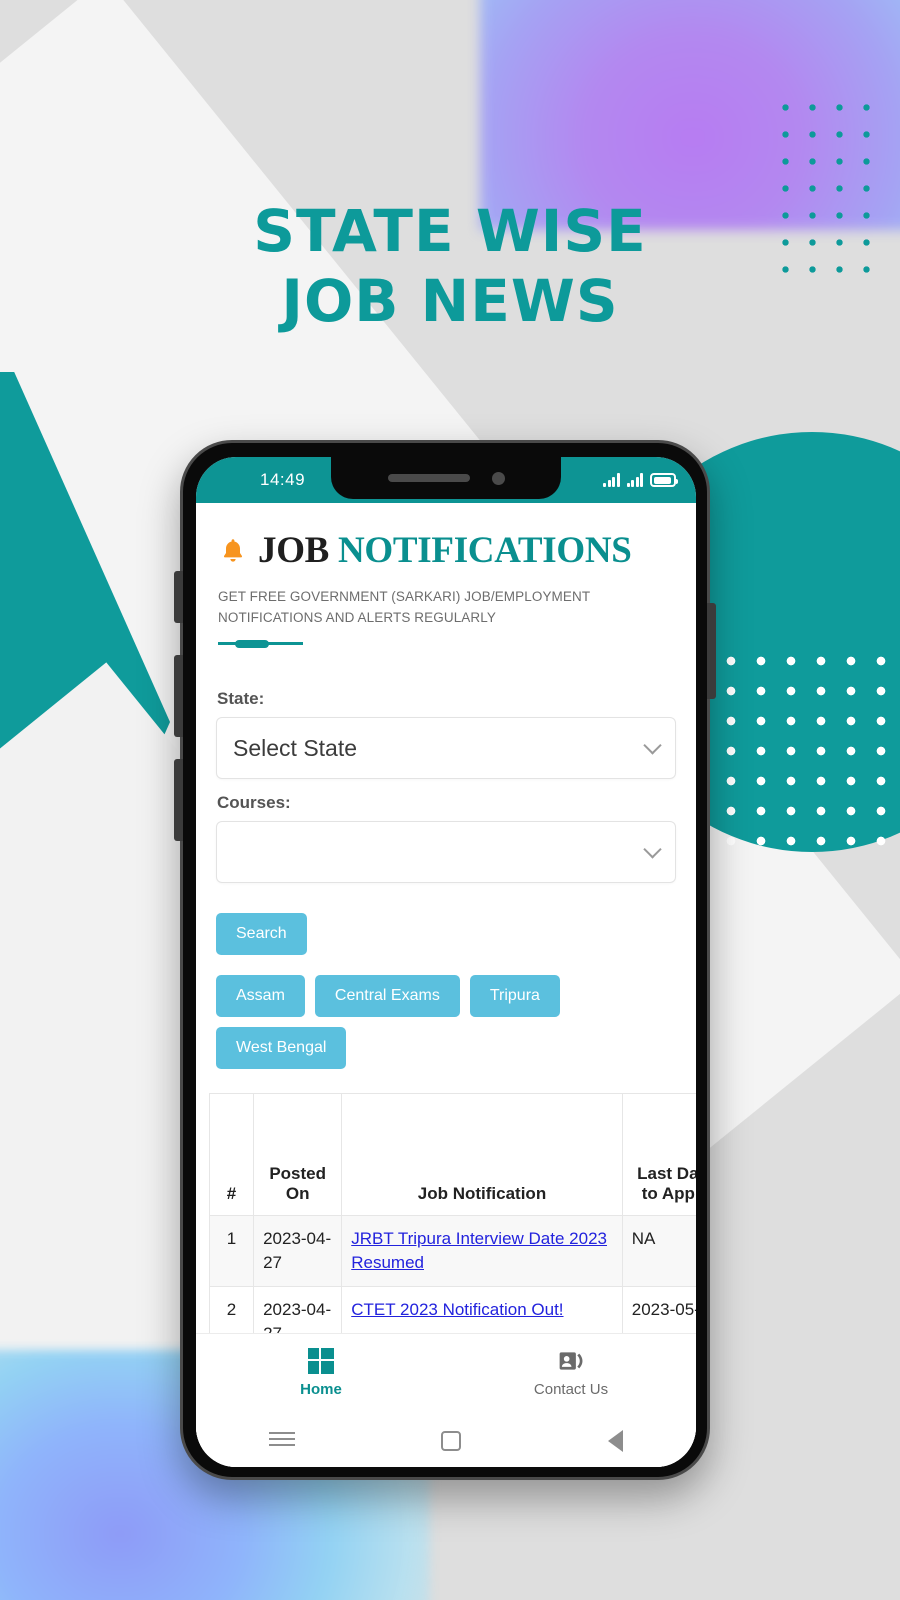 This screenshot has width=900, height=1600. Describe the element at coordinates (254, 802) in the screenshot. I see `courses-label: Courses:` at that location.